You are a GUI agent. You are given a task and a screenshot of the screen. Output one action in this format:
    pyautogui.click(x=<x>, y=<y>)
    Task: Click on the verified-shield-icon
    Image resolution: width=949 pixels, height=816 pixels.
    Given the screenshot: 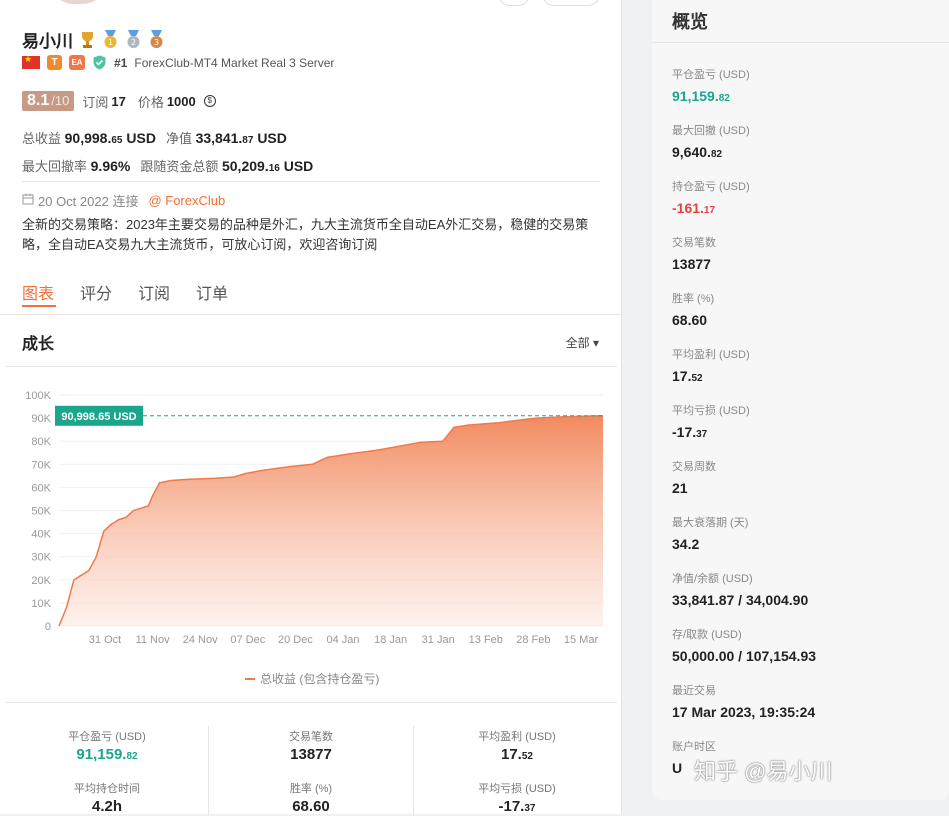 What is the action you would take?
    pyautogui.click(x=99, y=62)
    